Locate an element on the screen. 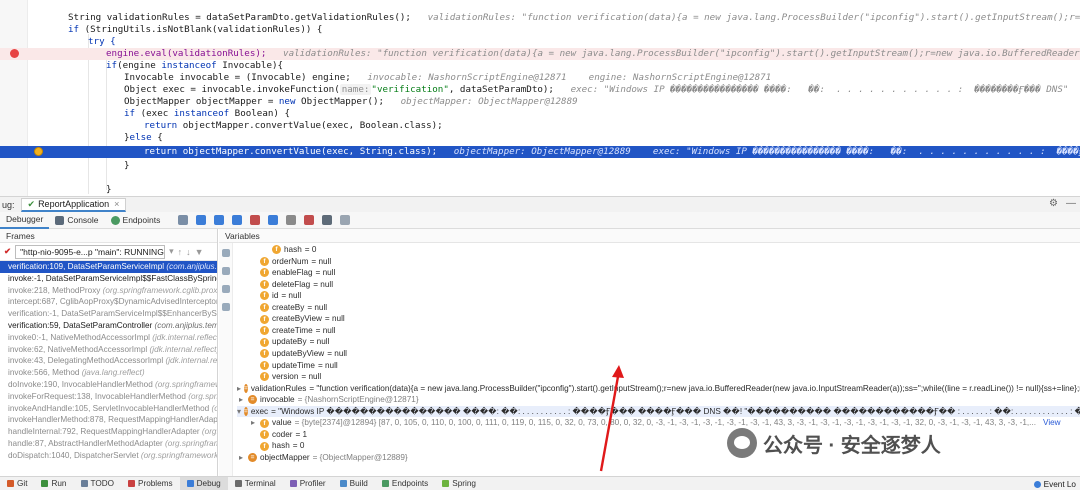  gear-icon: ⚙ is located at coordinates (1053, 203).